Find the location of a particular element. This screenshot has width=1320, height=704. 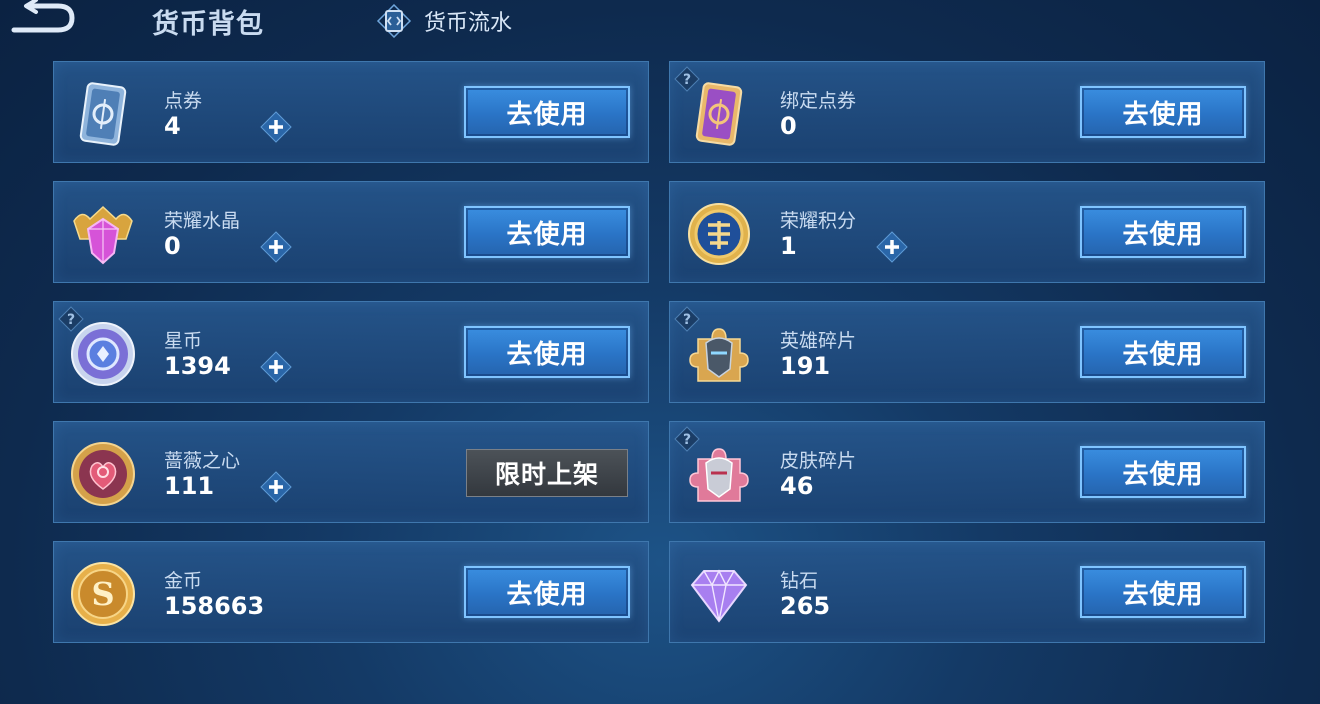

currency-card-rose-heart: 蔷薇之心 111 限时上架 is located at coordinates (351, 472).